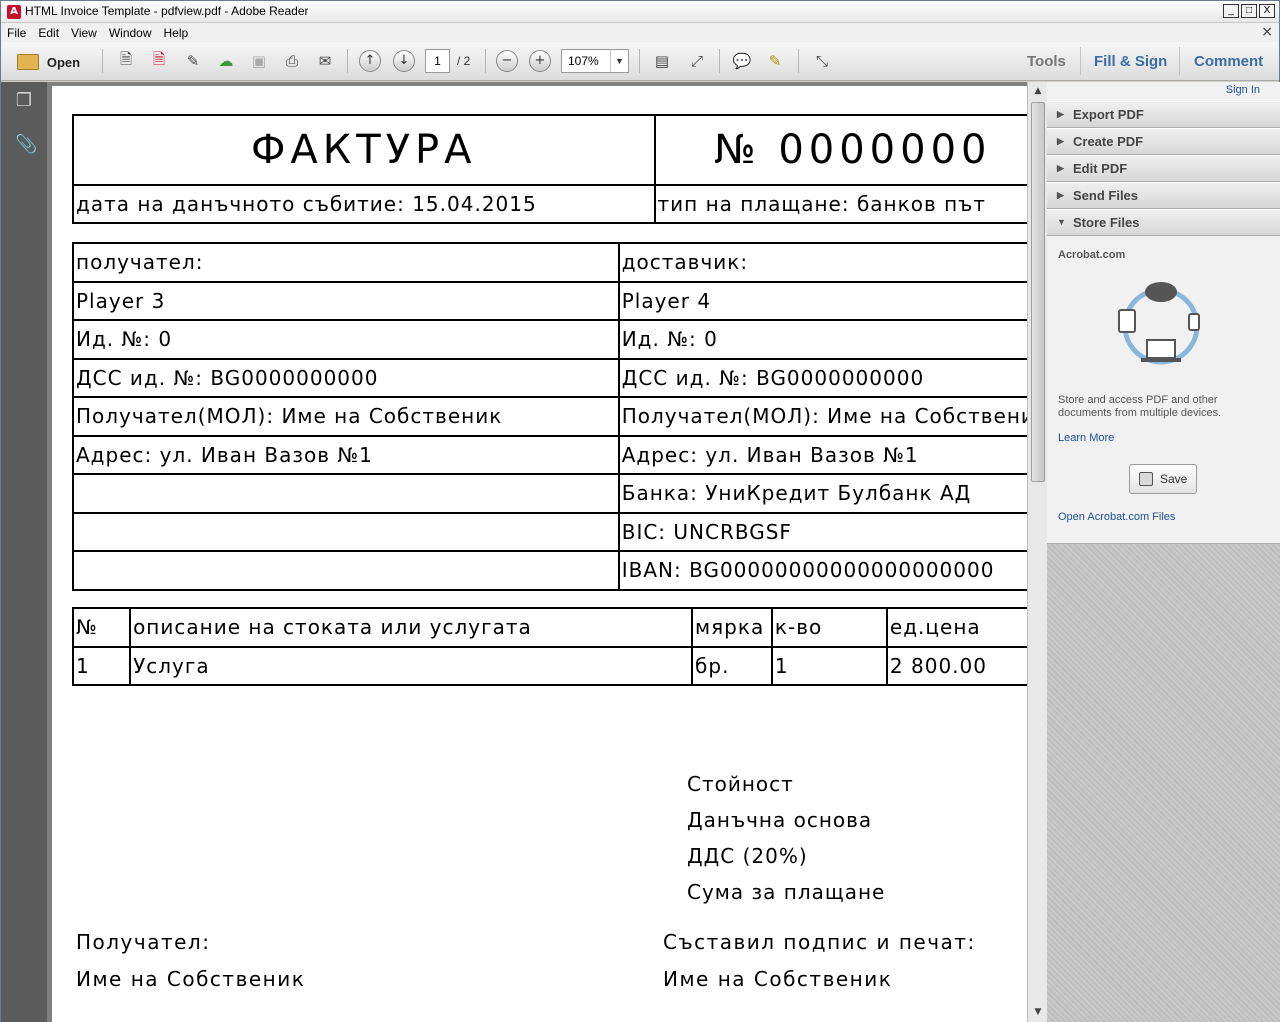  Describe the element at coordinates (742, 61) in the screenshot. I see `sticky-note-icon: 💬` at that location.